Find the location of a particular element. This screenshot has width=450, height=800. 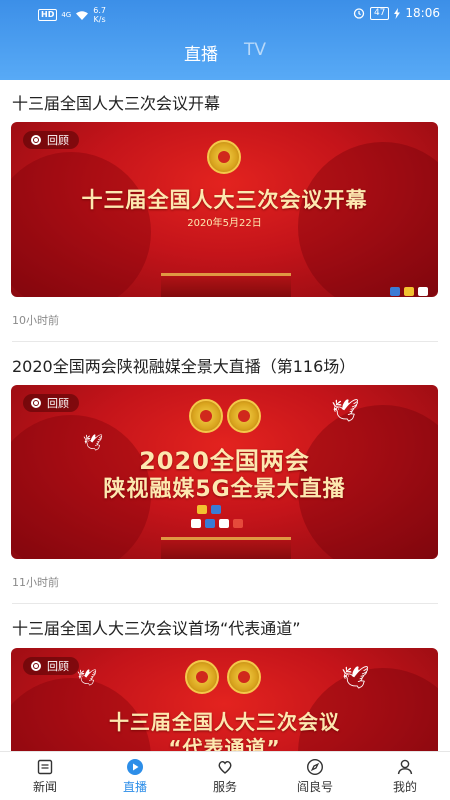

nav-live-label: 直播 is located at coordinates (134, 786).